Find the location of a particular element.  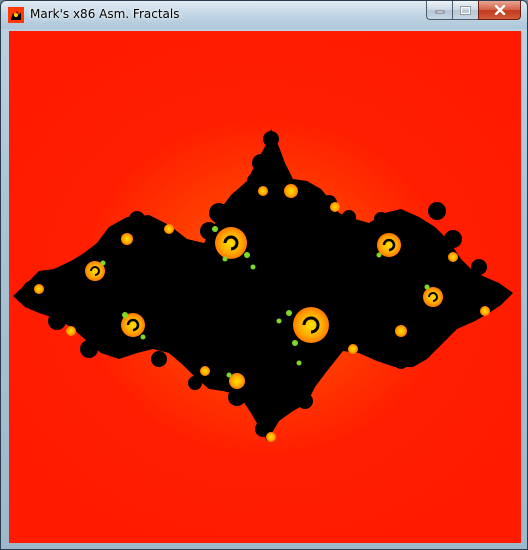

window-title: Mark's x86 Asm. Fractals is located at coordinates (105, 14).